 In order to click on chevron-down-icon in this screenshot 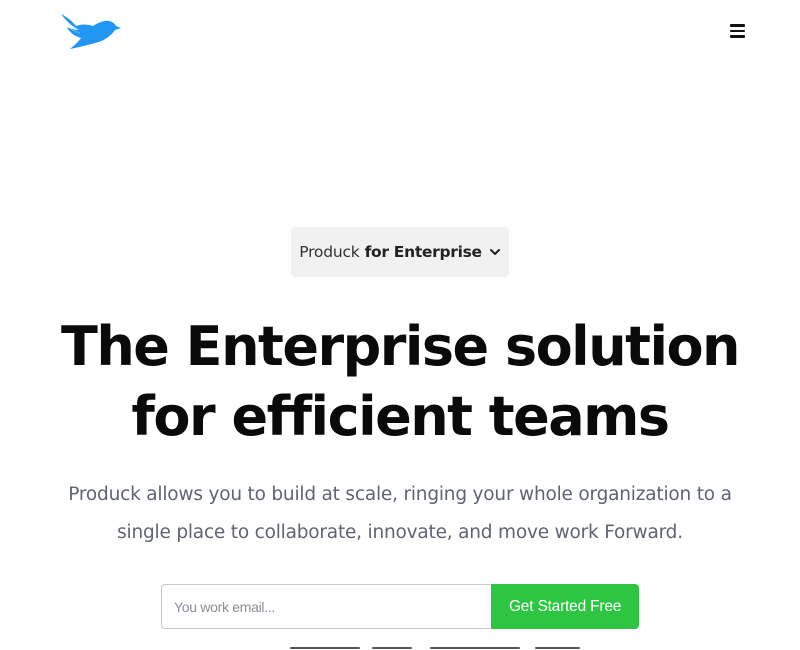, I will do `click(494, 252)`.